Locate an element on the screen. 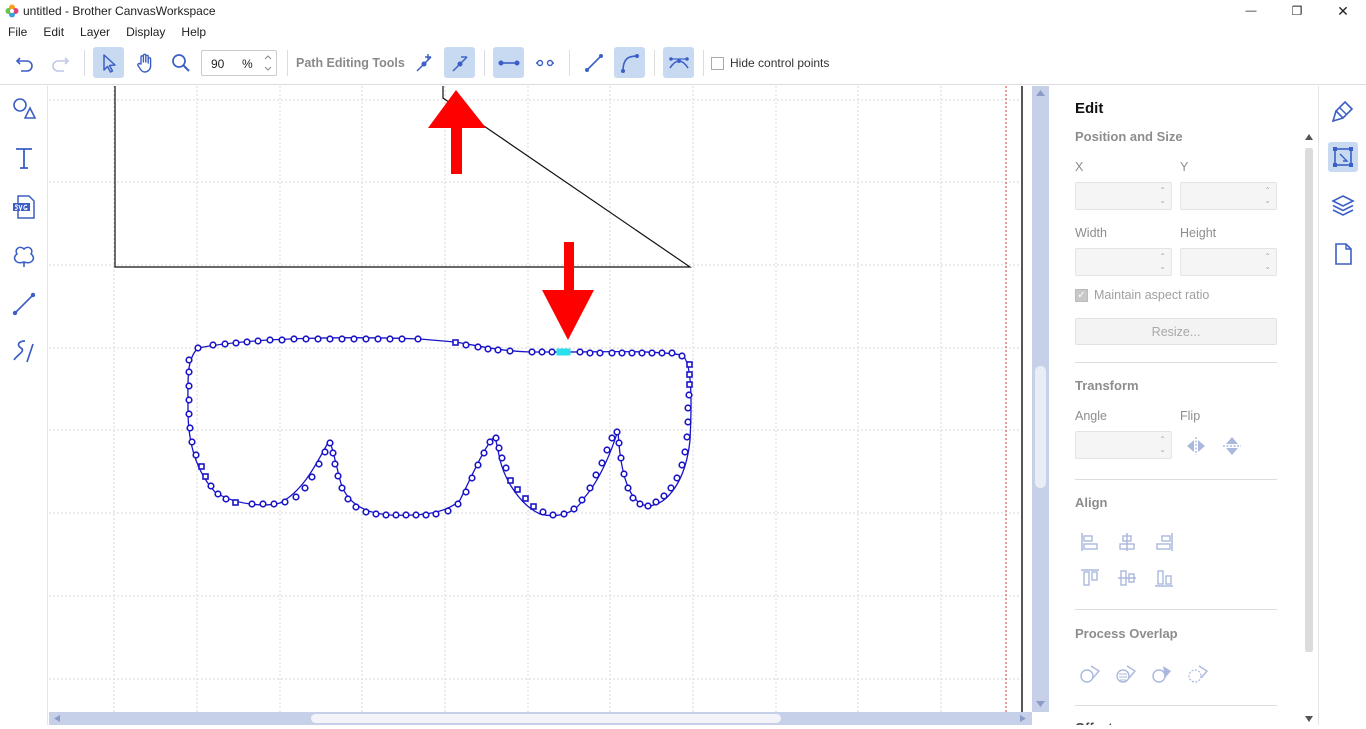 This screenshot has height=729, width=1366. minimize-icon: — is located at coordinates (1251, 11).